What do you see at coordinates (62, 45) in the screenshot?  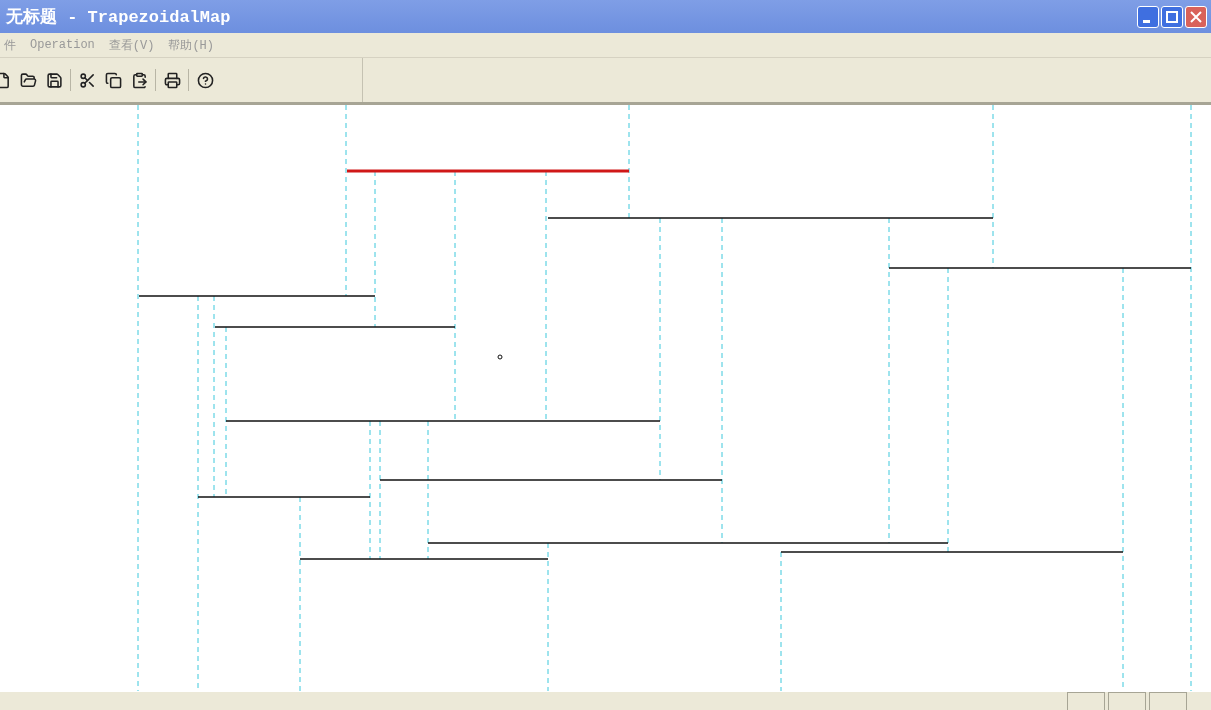 I see `menu-item: Operation` at bounding box center [62, 45].